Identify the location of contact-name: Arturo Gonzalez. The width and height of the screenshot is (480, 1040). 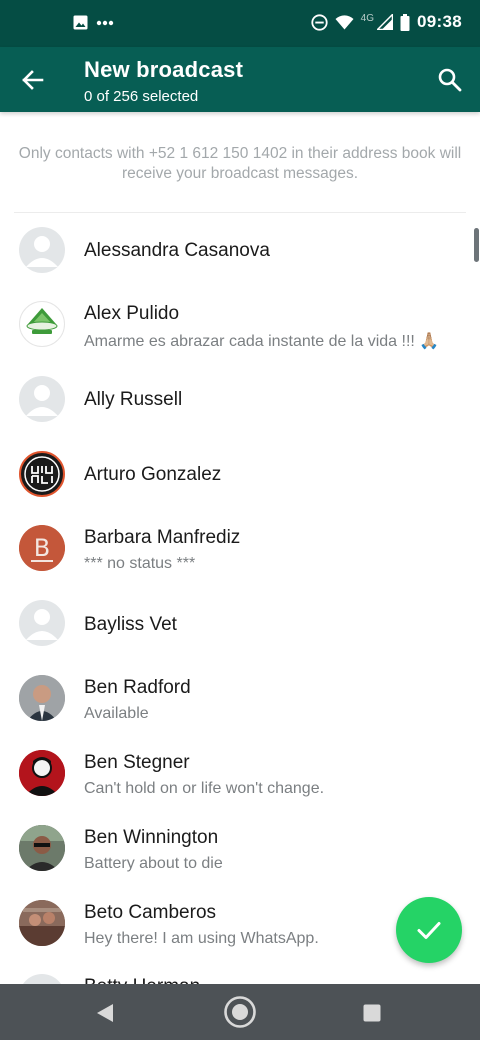
(153, 474).